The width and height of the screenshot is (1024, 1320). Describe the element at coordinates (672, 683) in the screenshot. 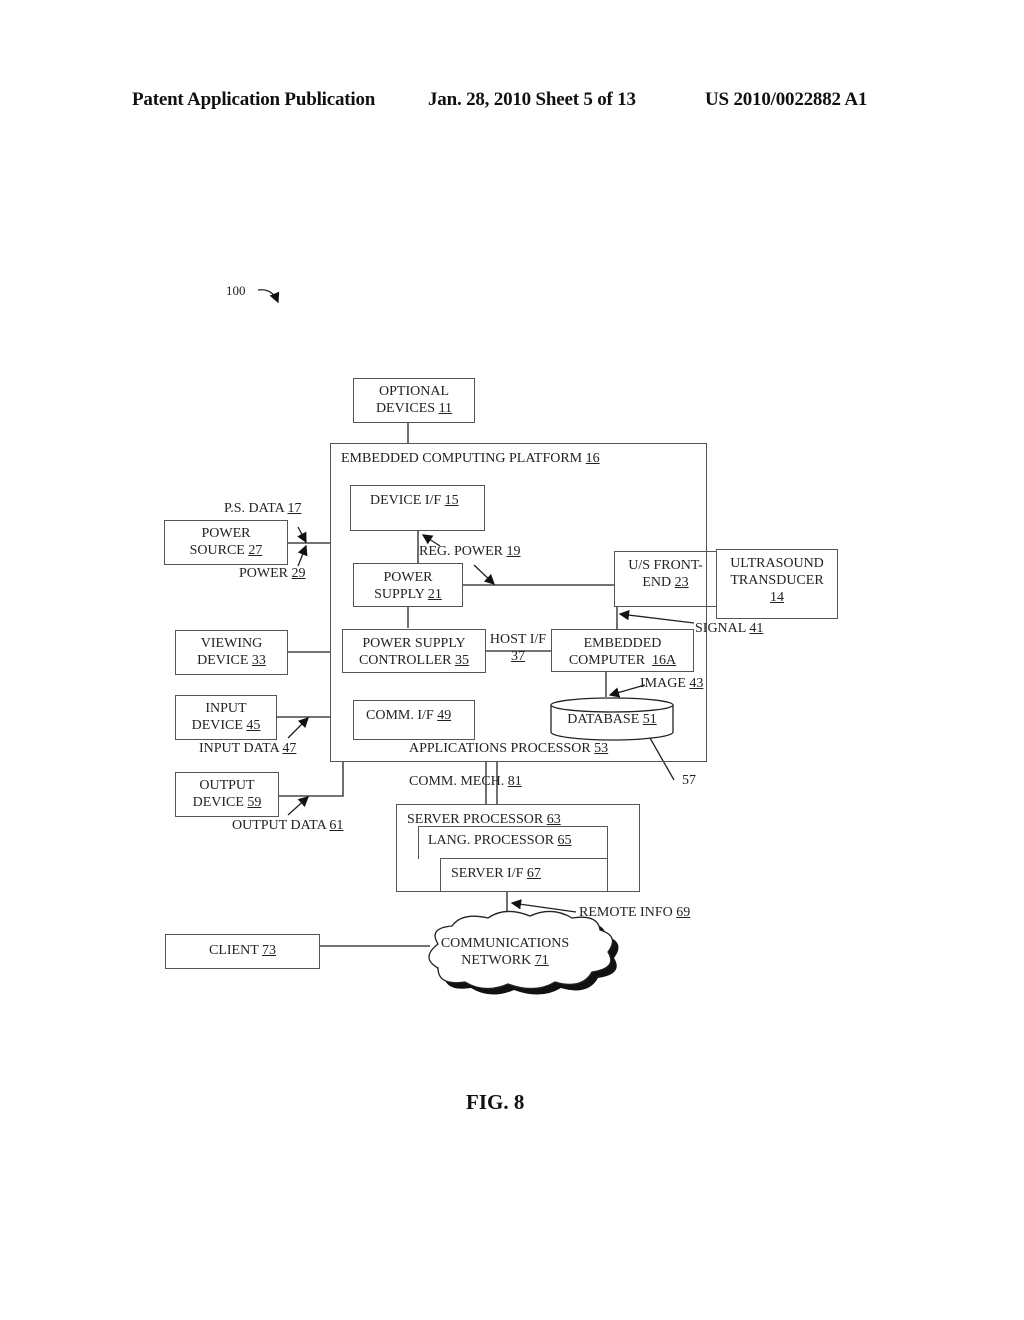

I see `image-label: IMAGE 43` at that location.